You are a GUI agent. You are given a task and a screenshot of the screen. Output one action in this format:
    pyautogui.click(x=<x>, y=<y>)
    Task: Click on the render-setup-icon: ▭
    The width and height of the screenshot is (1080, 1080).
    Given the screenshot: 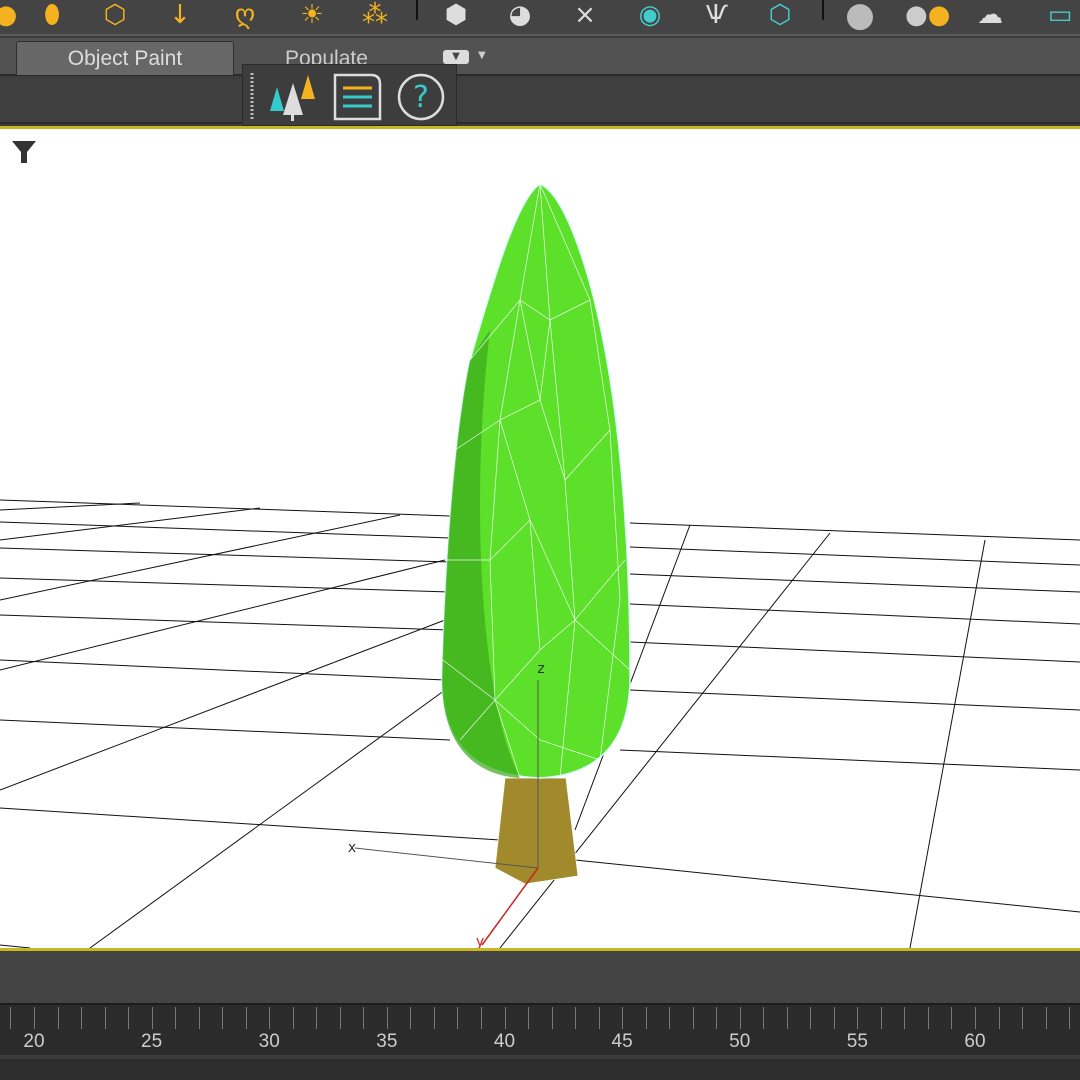 What is the action you would take?
    pyautogui.click(x=1060, y=15)
    